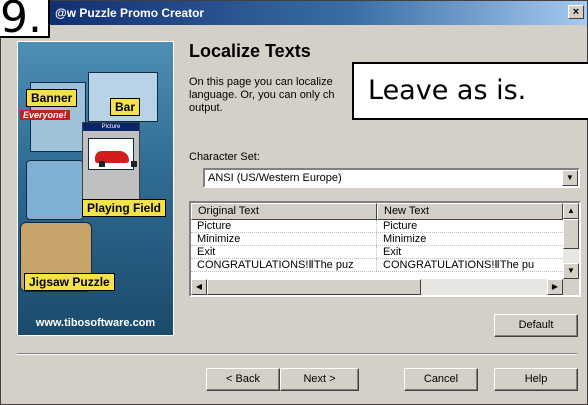  I want to click on help-button: Help, so click(536, 379).